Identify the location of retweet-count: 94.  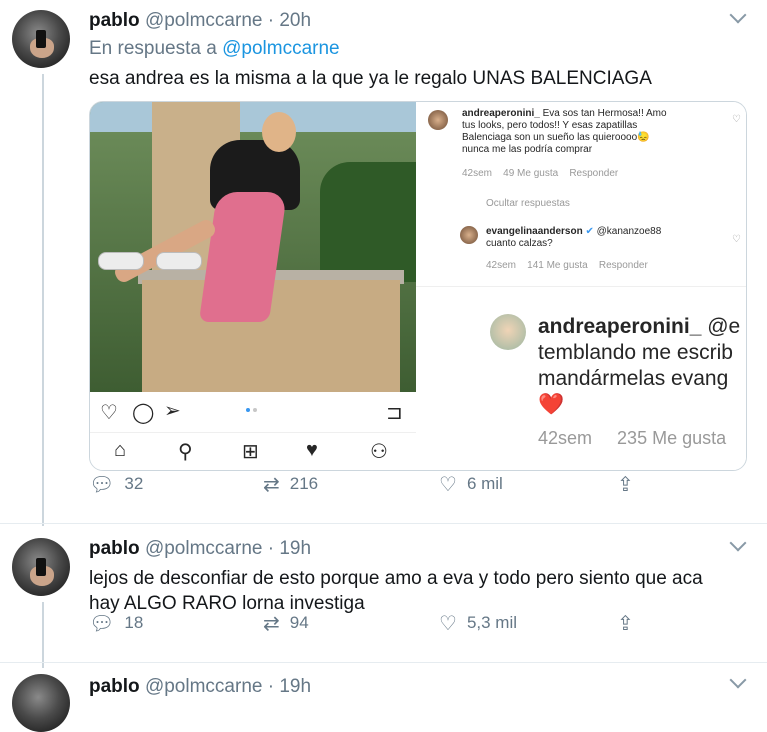
(299, 622).